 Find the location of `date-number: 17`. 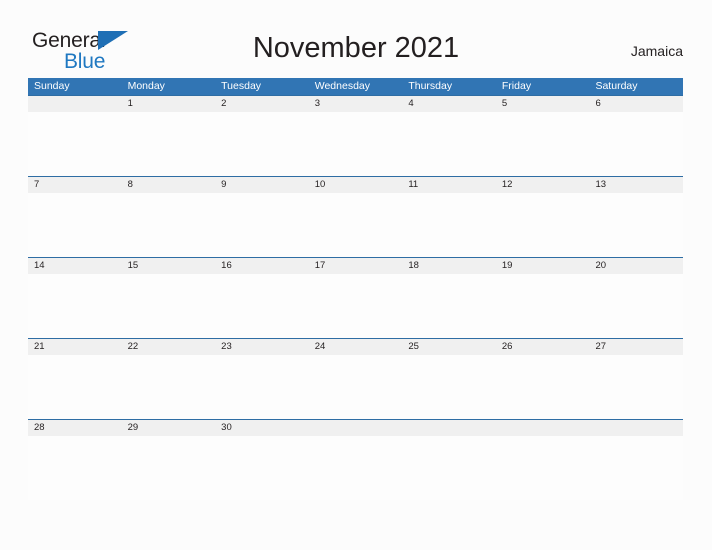

date-number: 17 is located at coordinates (356, 266).